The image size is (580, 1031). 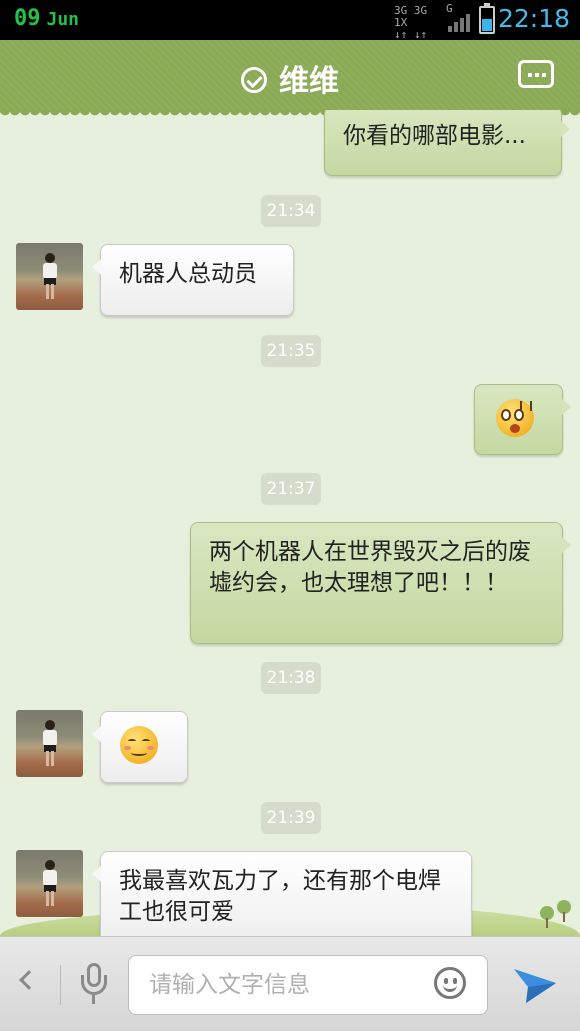 I want to click on message-input-bar: 请输入文字信息, so click(x=290, y=983).